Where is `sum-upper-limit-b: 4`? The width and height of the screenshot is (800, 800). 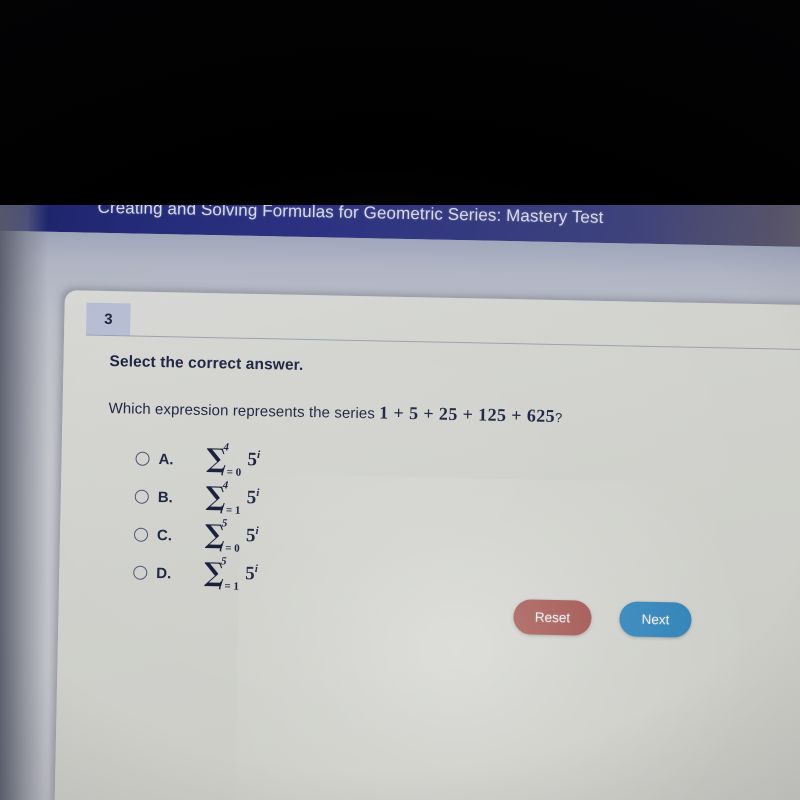
sum-upper-limit-b: 4 is located at coordinates (225, 485).